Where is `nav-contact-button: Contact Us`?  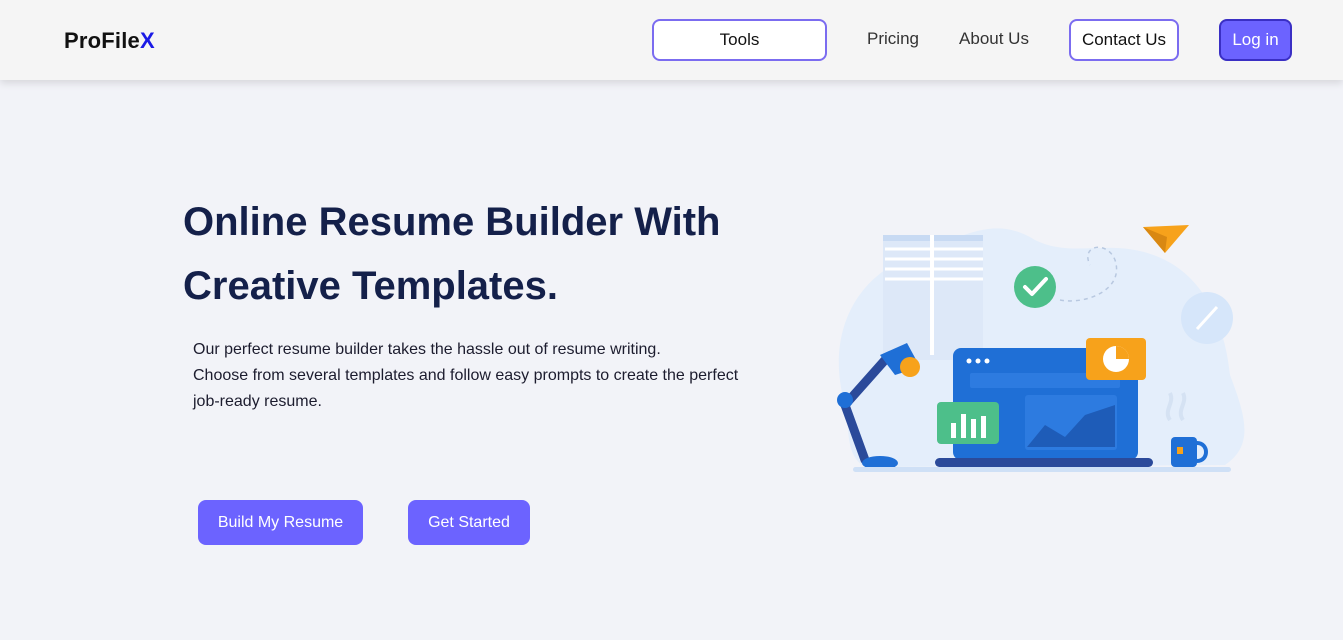
nav-contact-button: Contact Us is located at coordinates (1124, 40).